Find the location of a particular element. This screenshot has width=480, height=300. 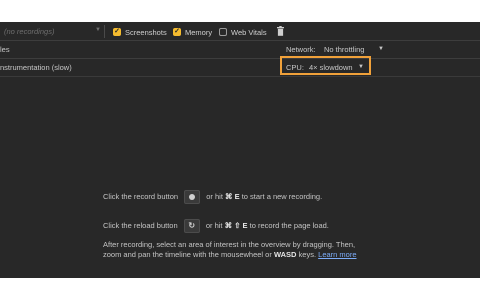

reload-shortcut: ⌘ ⇧ E is located at coordinates (236, 225).